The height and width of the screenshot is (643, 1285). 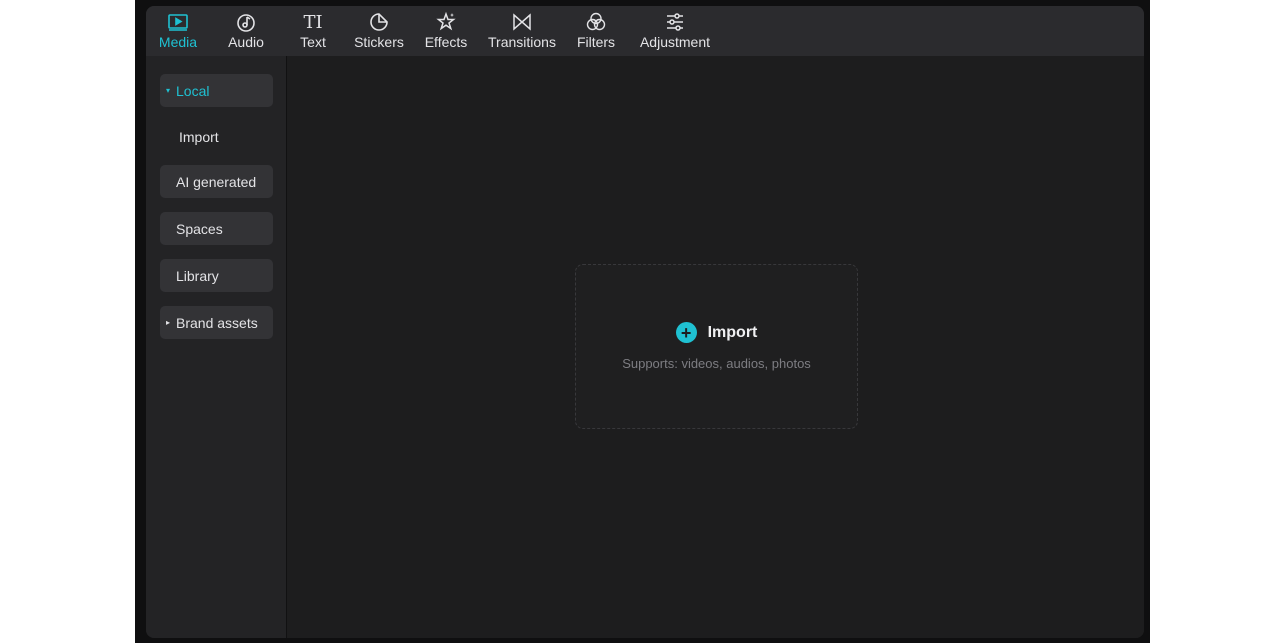 I want to click on tab-media: Media, so click(x=178, y=31).